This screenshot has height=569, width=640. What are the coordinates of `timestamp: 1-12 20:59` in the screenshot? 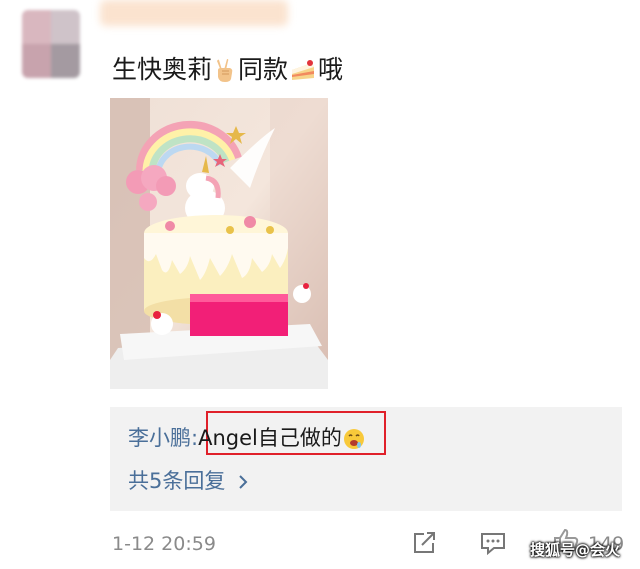 It's located at (164, 544).